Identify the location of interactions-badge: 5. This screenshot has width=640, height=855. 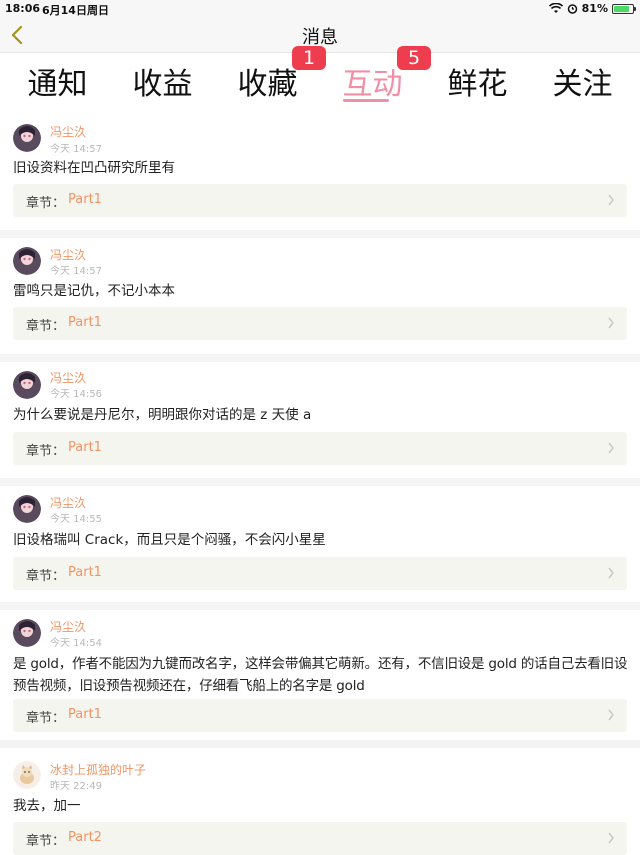
(414, 58).